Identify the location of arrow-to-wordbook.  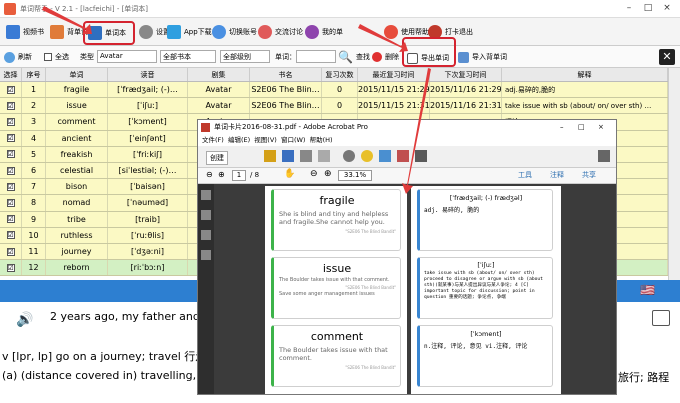
(67, 20).